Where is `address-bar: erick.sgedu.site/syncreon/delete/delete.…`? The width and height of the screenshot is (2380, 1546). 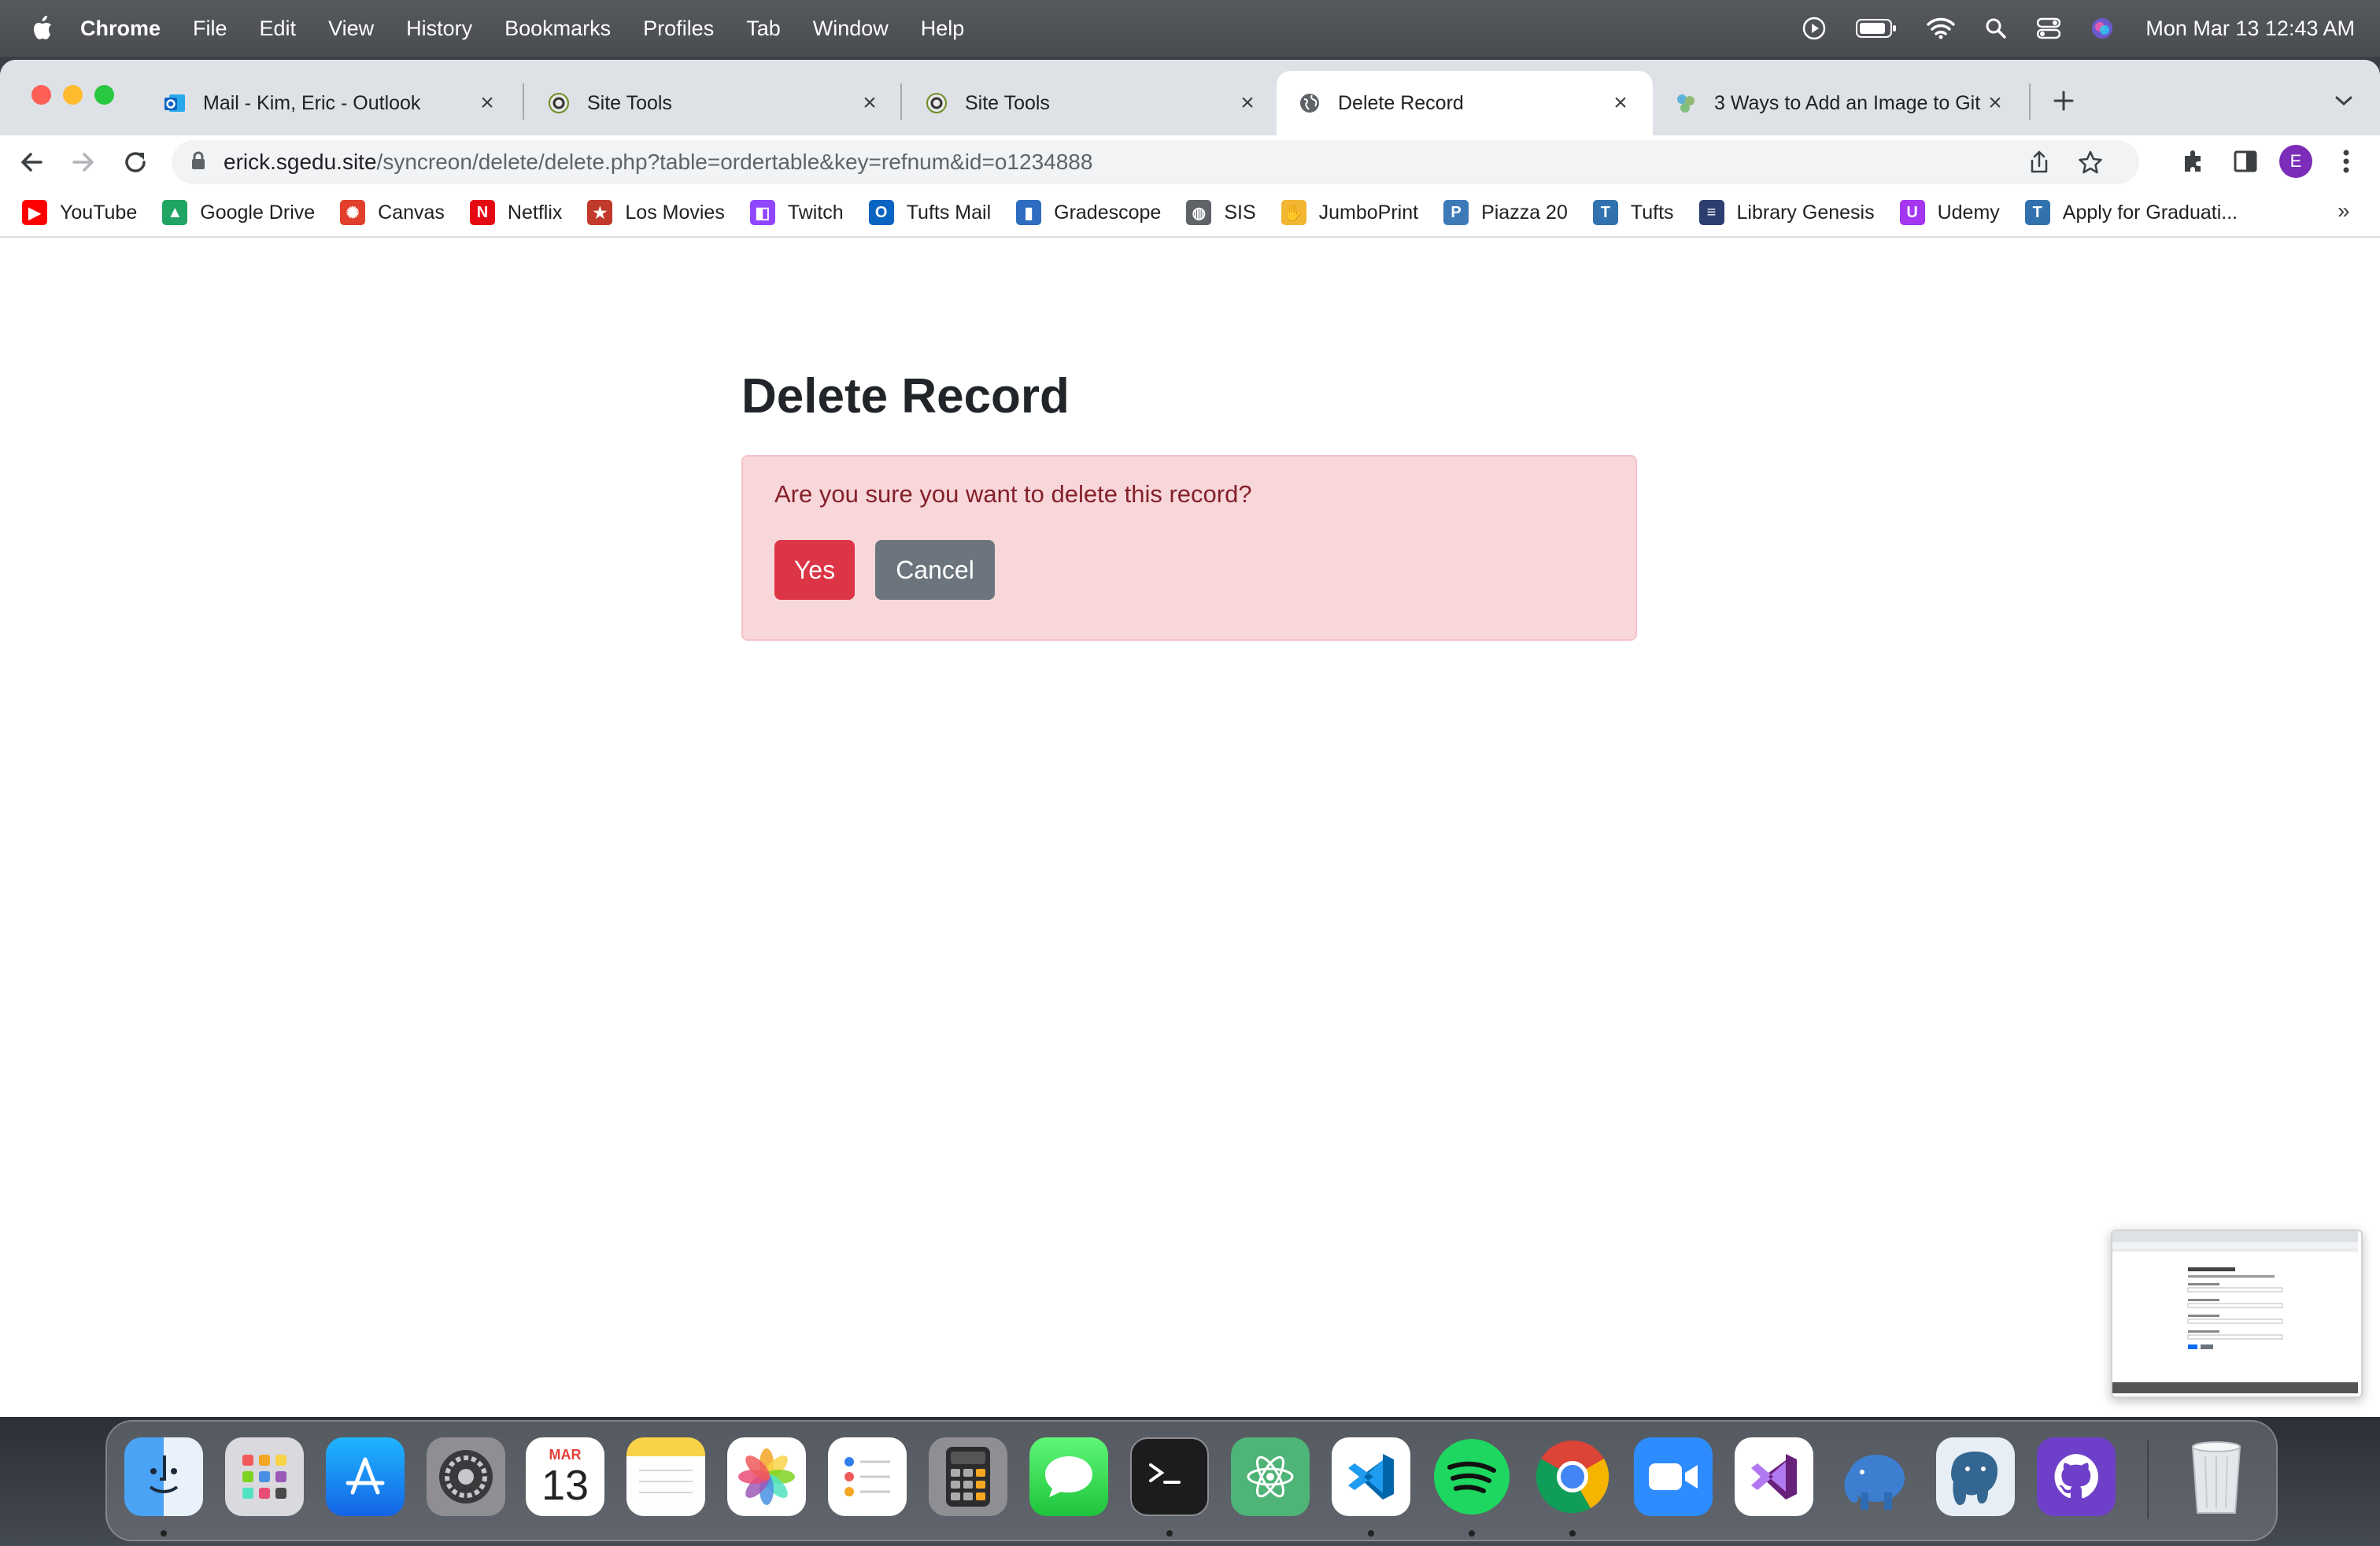 address-bar: erick.sgedu.site/syncreon/delete/delete.… is located at coordinates (1155, 162).